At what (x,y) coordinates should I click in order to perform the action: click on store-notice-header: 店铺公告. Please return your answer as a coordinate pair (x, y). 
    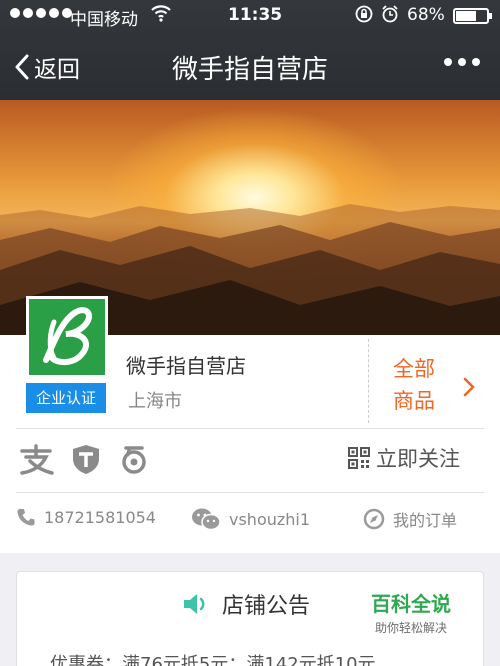
    Looking at the image, I should click on (246, 604).